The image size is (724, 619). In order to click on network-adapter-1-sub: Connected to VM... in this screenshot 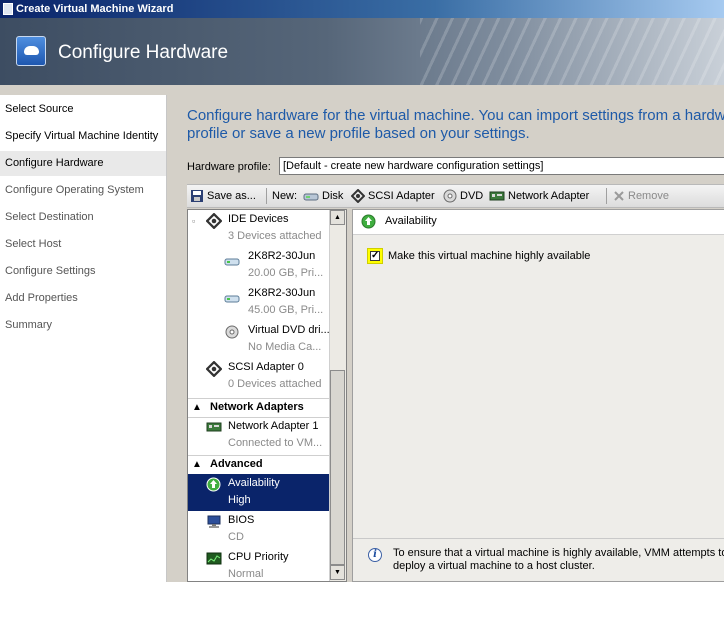, I will do `click(275, 443)`.